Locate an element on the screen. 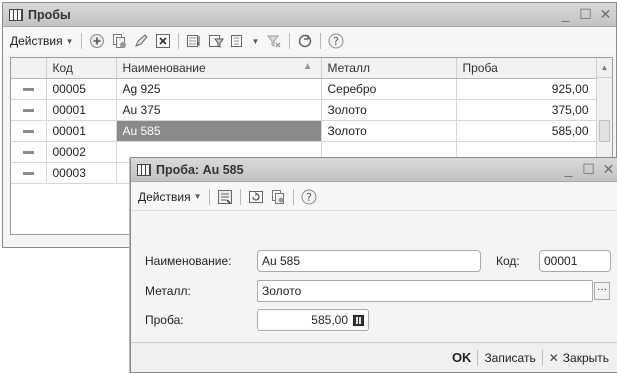  code-label: Код: is located at coordinates (508, 261).